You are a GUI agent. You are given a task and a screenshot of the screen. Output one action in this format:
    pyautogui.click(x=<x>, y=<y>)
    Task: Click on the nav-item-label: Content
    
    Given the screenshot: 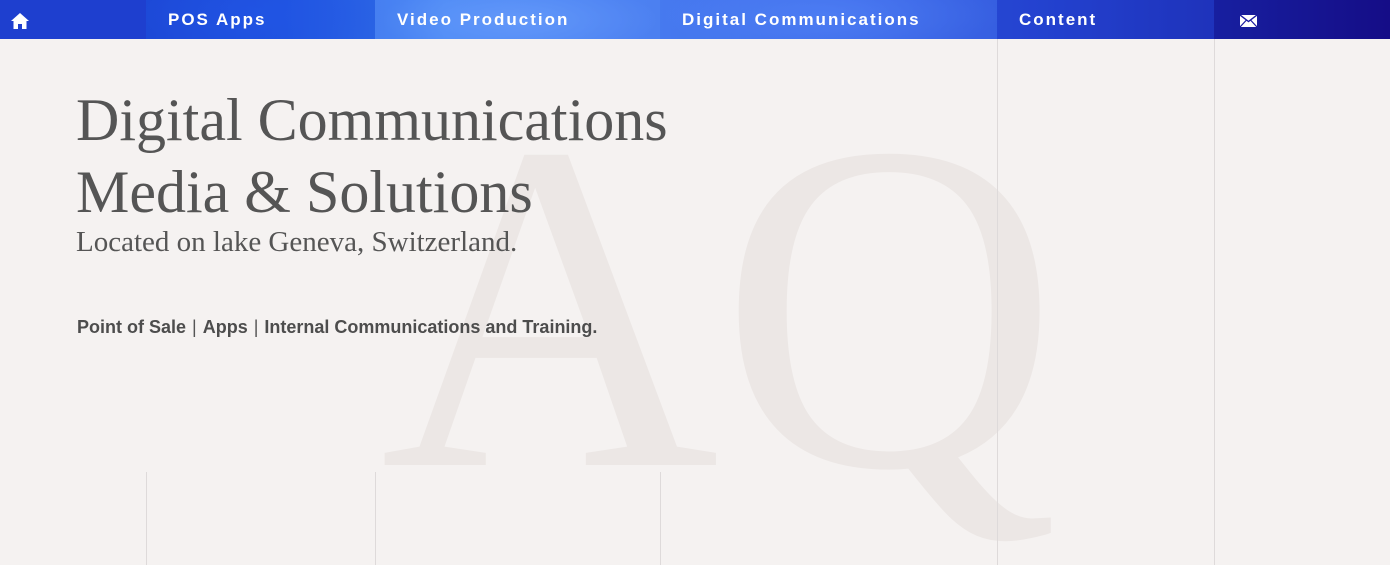 What is the action you would take?
    pyautogui.click(x=1058, y=19)
    